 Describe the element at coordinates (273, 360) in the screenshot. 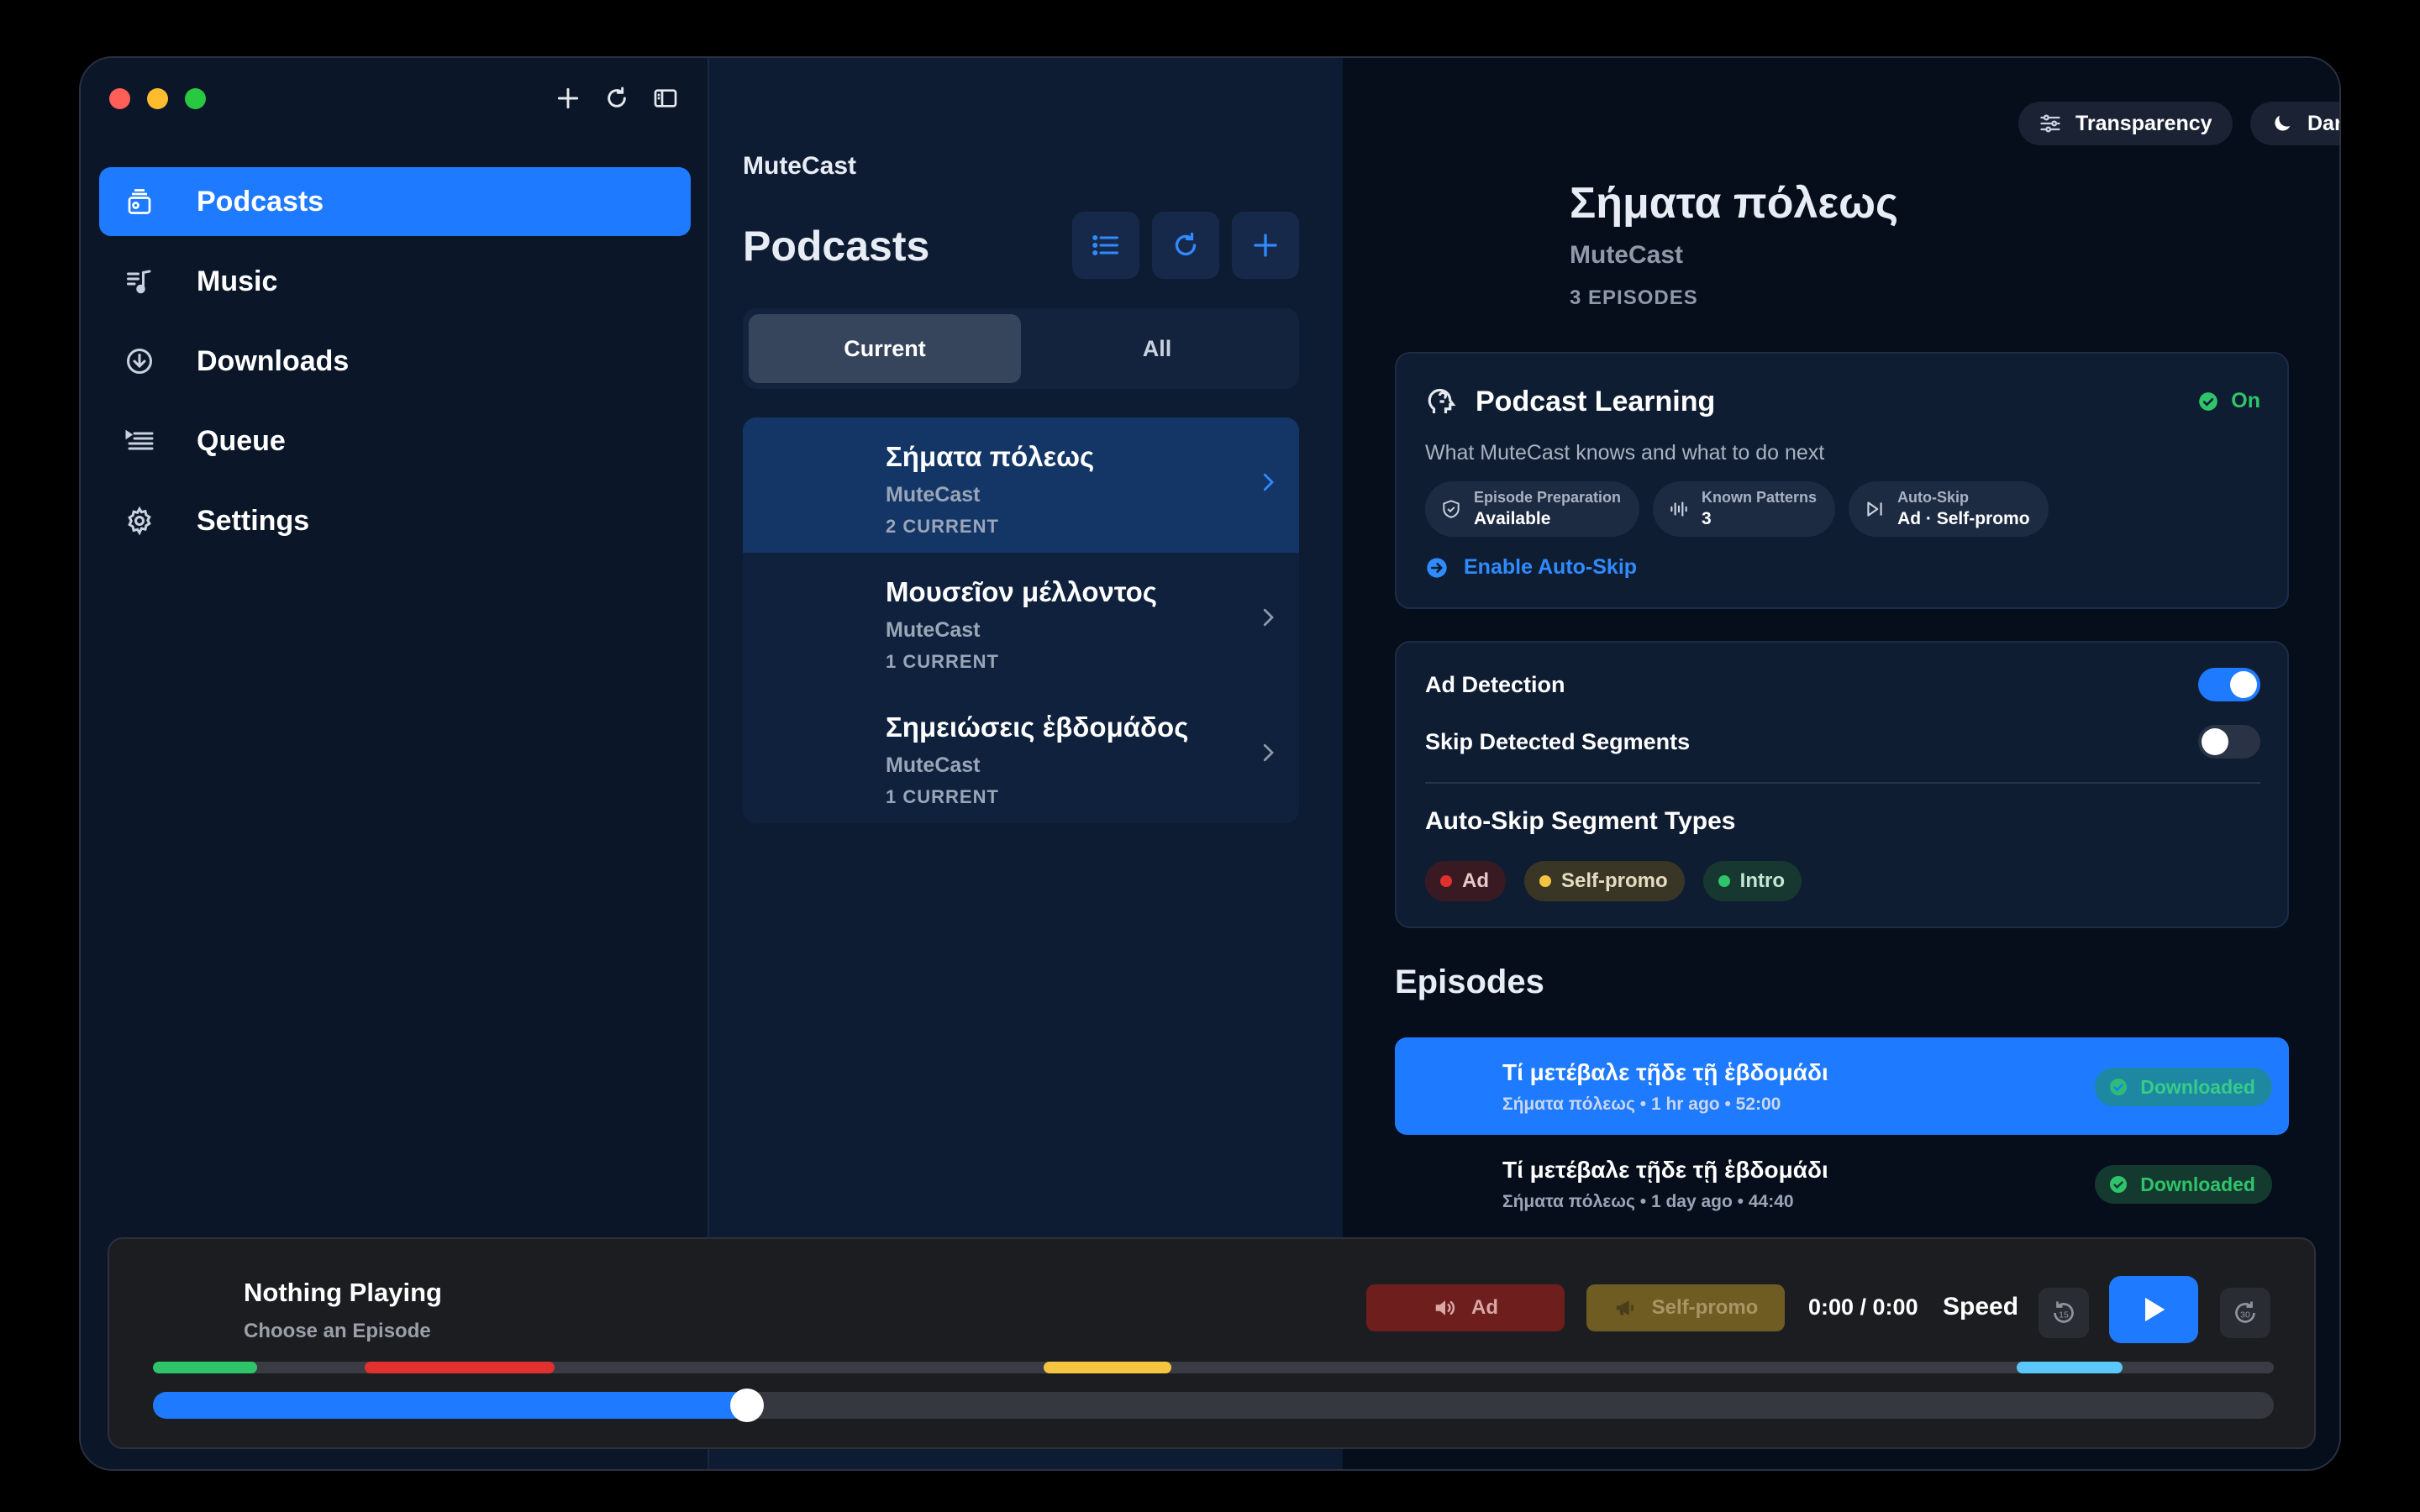

I see `sidebar-item-label: Downloads` at that location.